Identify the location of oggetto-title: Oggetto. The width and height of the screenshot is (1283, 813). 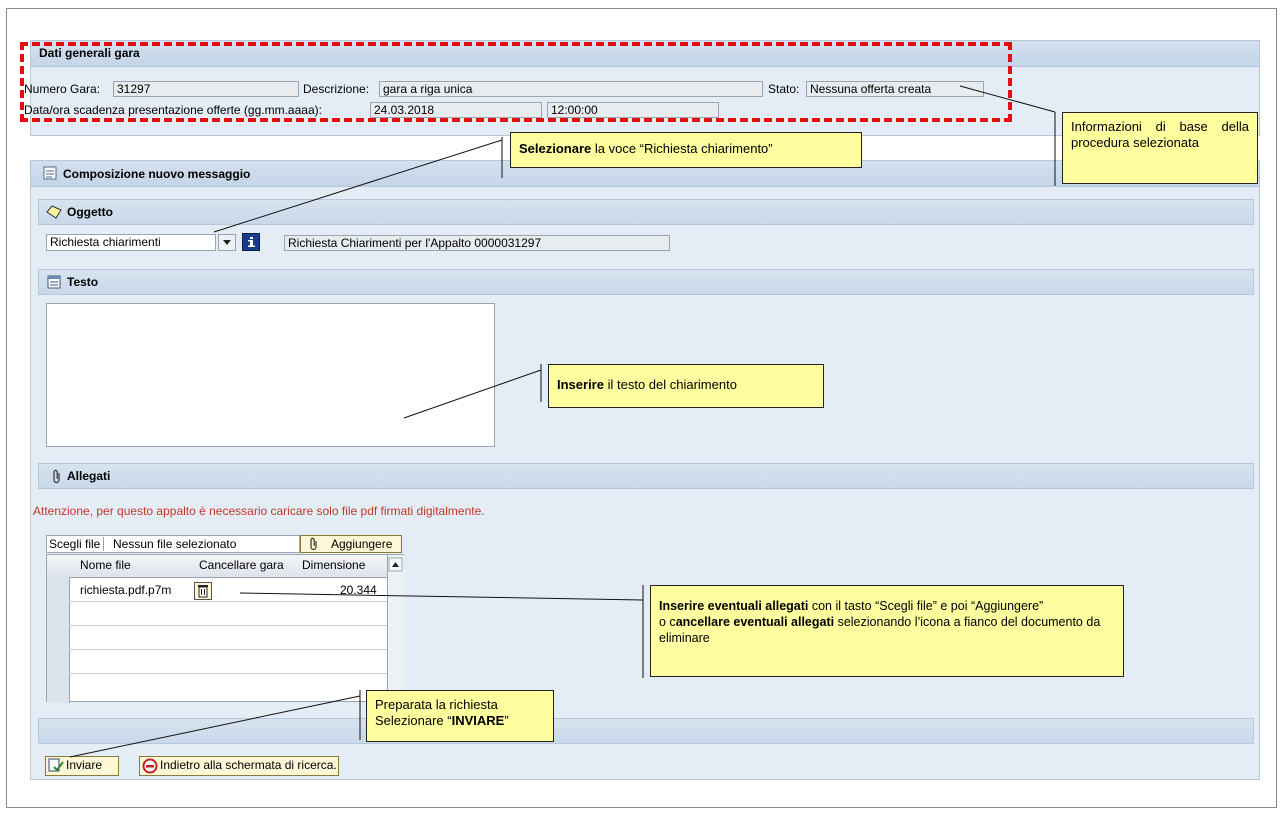
(90, 212).